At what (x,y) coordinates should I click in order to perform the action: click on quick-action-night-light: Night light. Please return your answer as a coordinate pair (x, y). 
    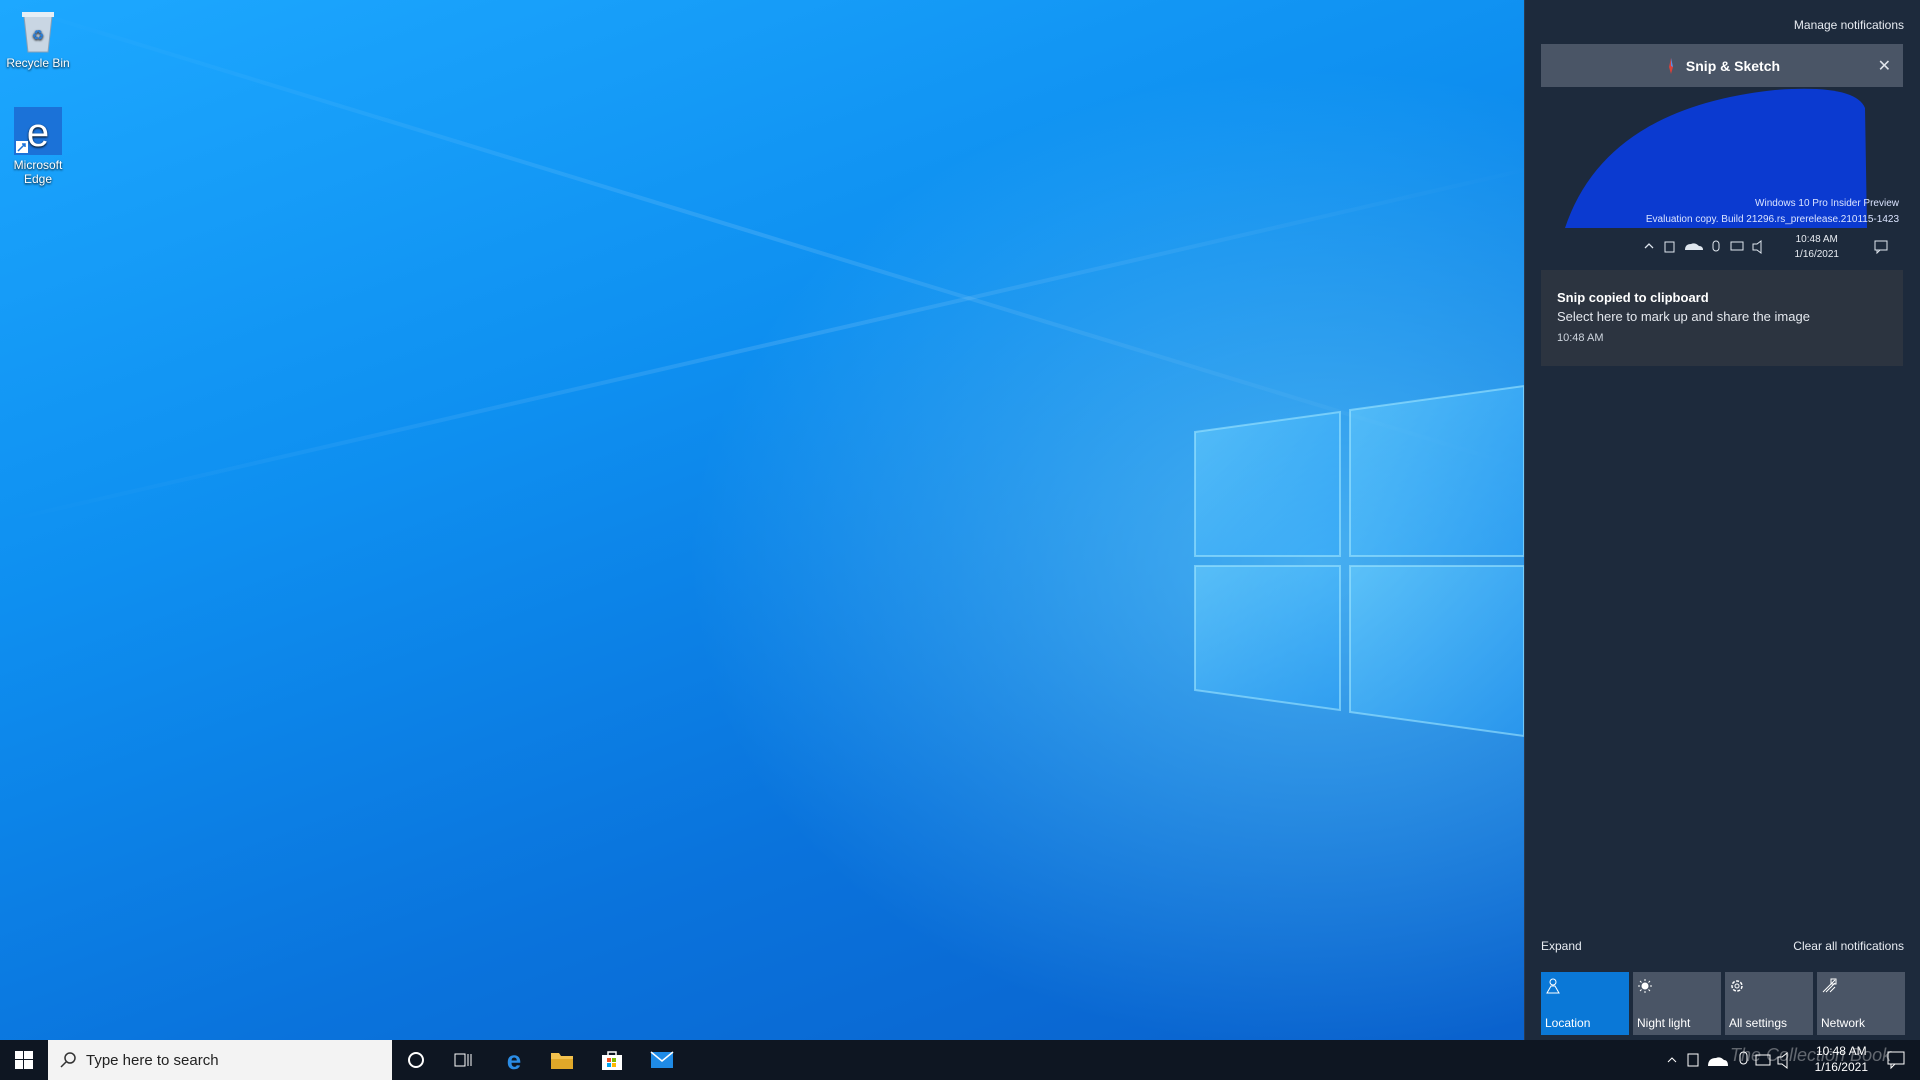
    Looking at the image, I should click on (1677, 1003).